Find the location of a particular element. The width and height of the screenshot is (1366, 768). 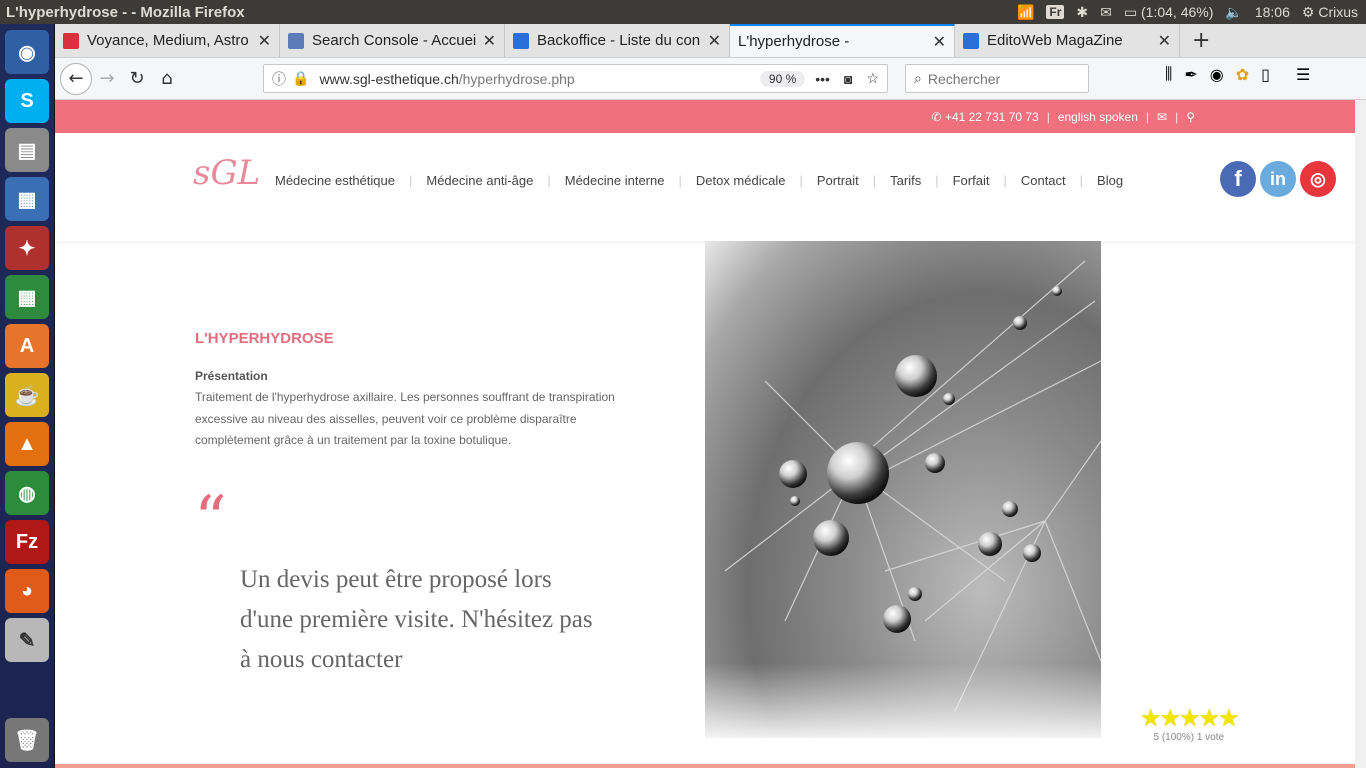

bluetooth-icon: ✱ is located at coordinates (1082, 12).